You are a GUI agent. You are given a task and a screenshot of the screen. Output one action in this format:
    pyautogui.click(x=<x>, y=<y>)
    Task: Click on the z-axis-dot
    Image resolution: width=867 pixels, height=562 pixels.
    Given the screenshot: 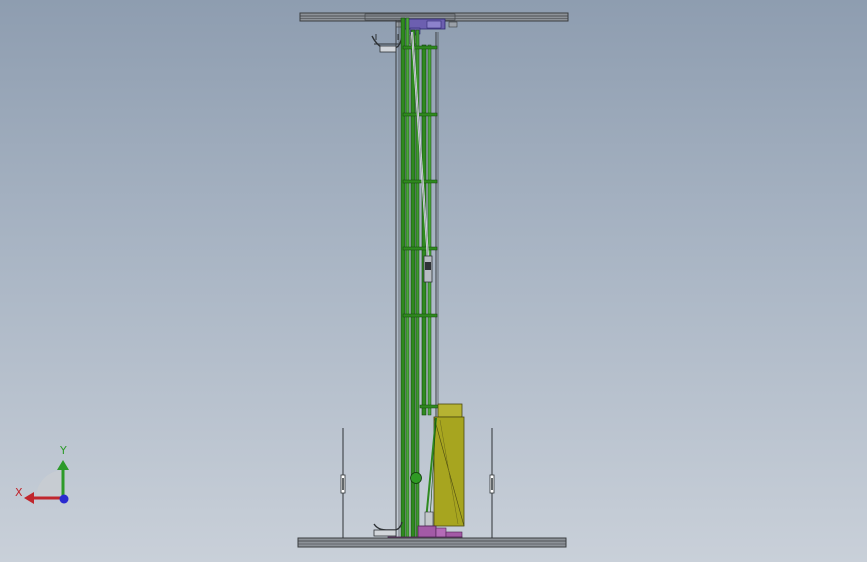 What is the action you would take?
    pyautogui.click(x=64, y=499)
    